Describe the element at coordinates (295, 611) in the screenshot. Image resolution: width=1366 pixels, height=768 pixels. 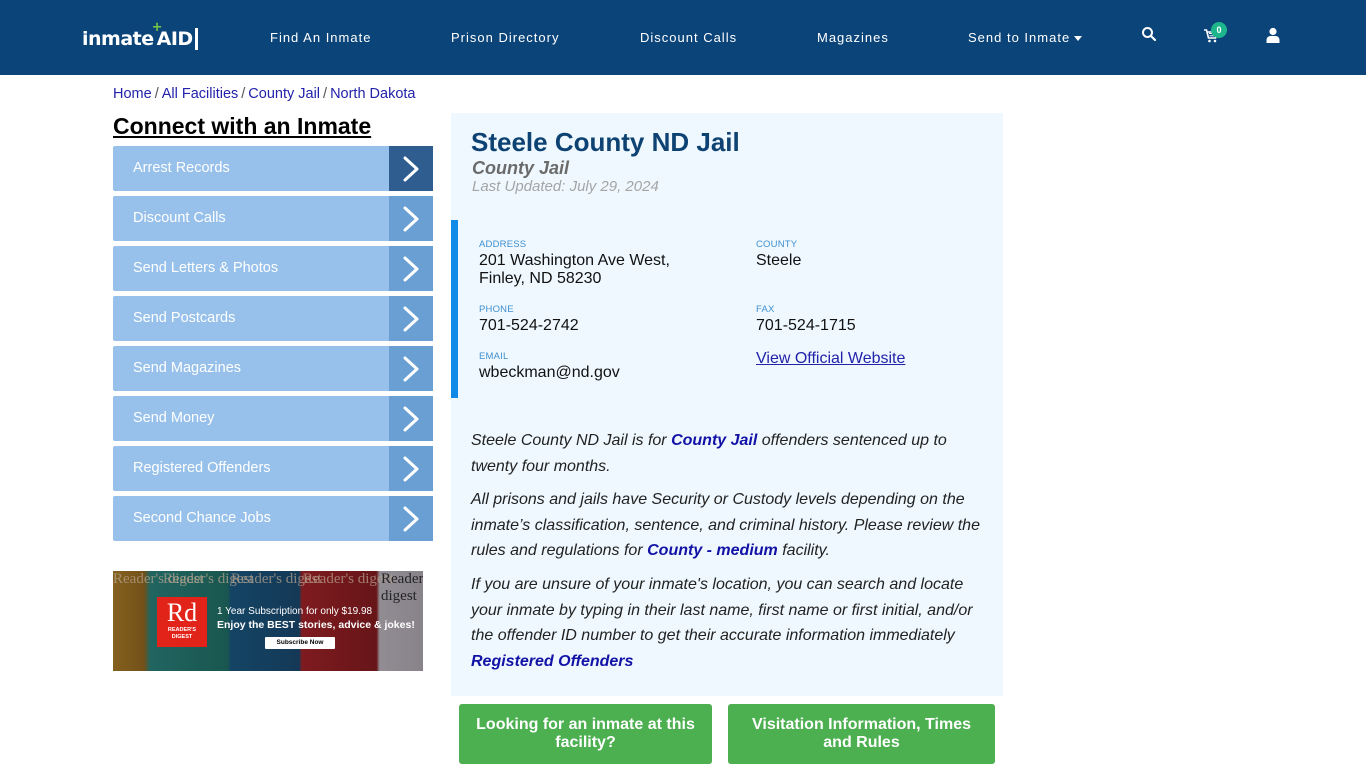
I see `ad-offer-text: 1 Year Subscription for only $19.98` at that location.